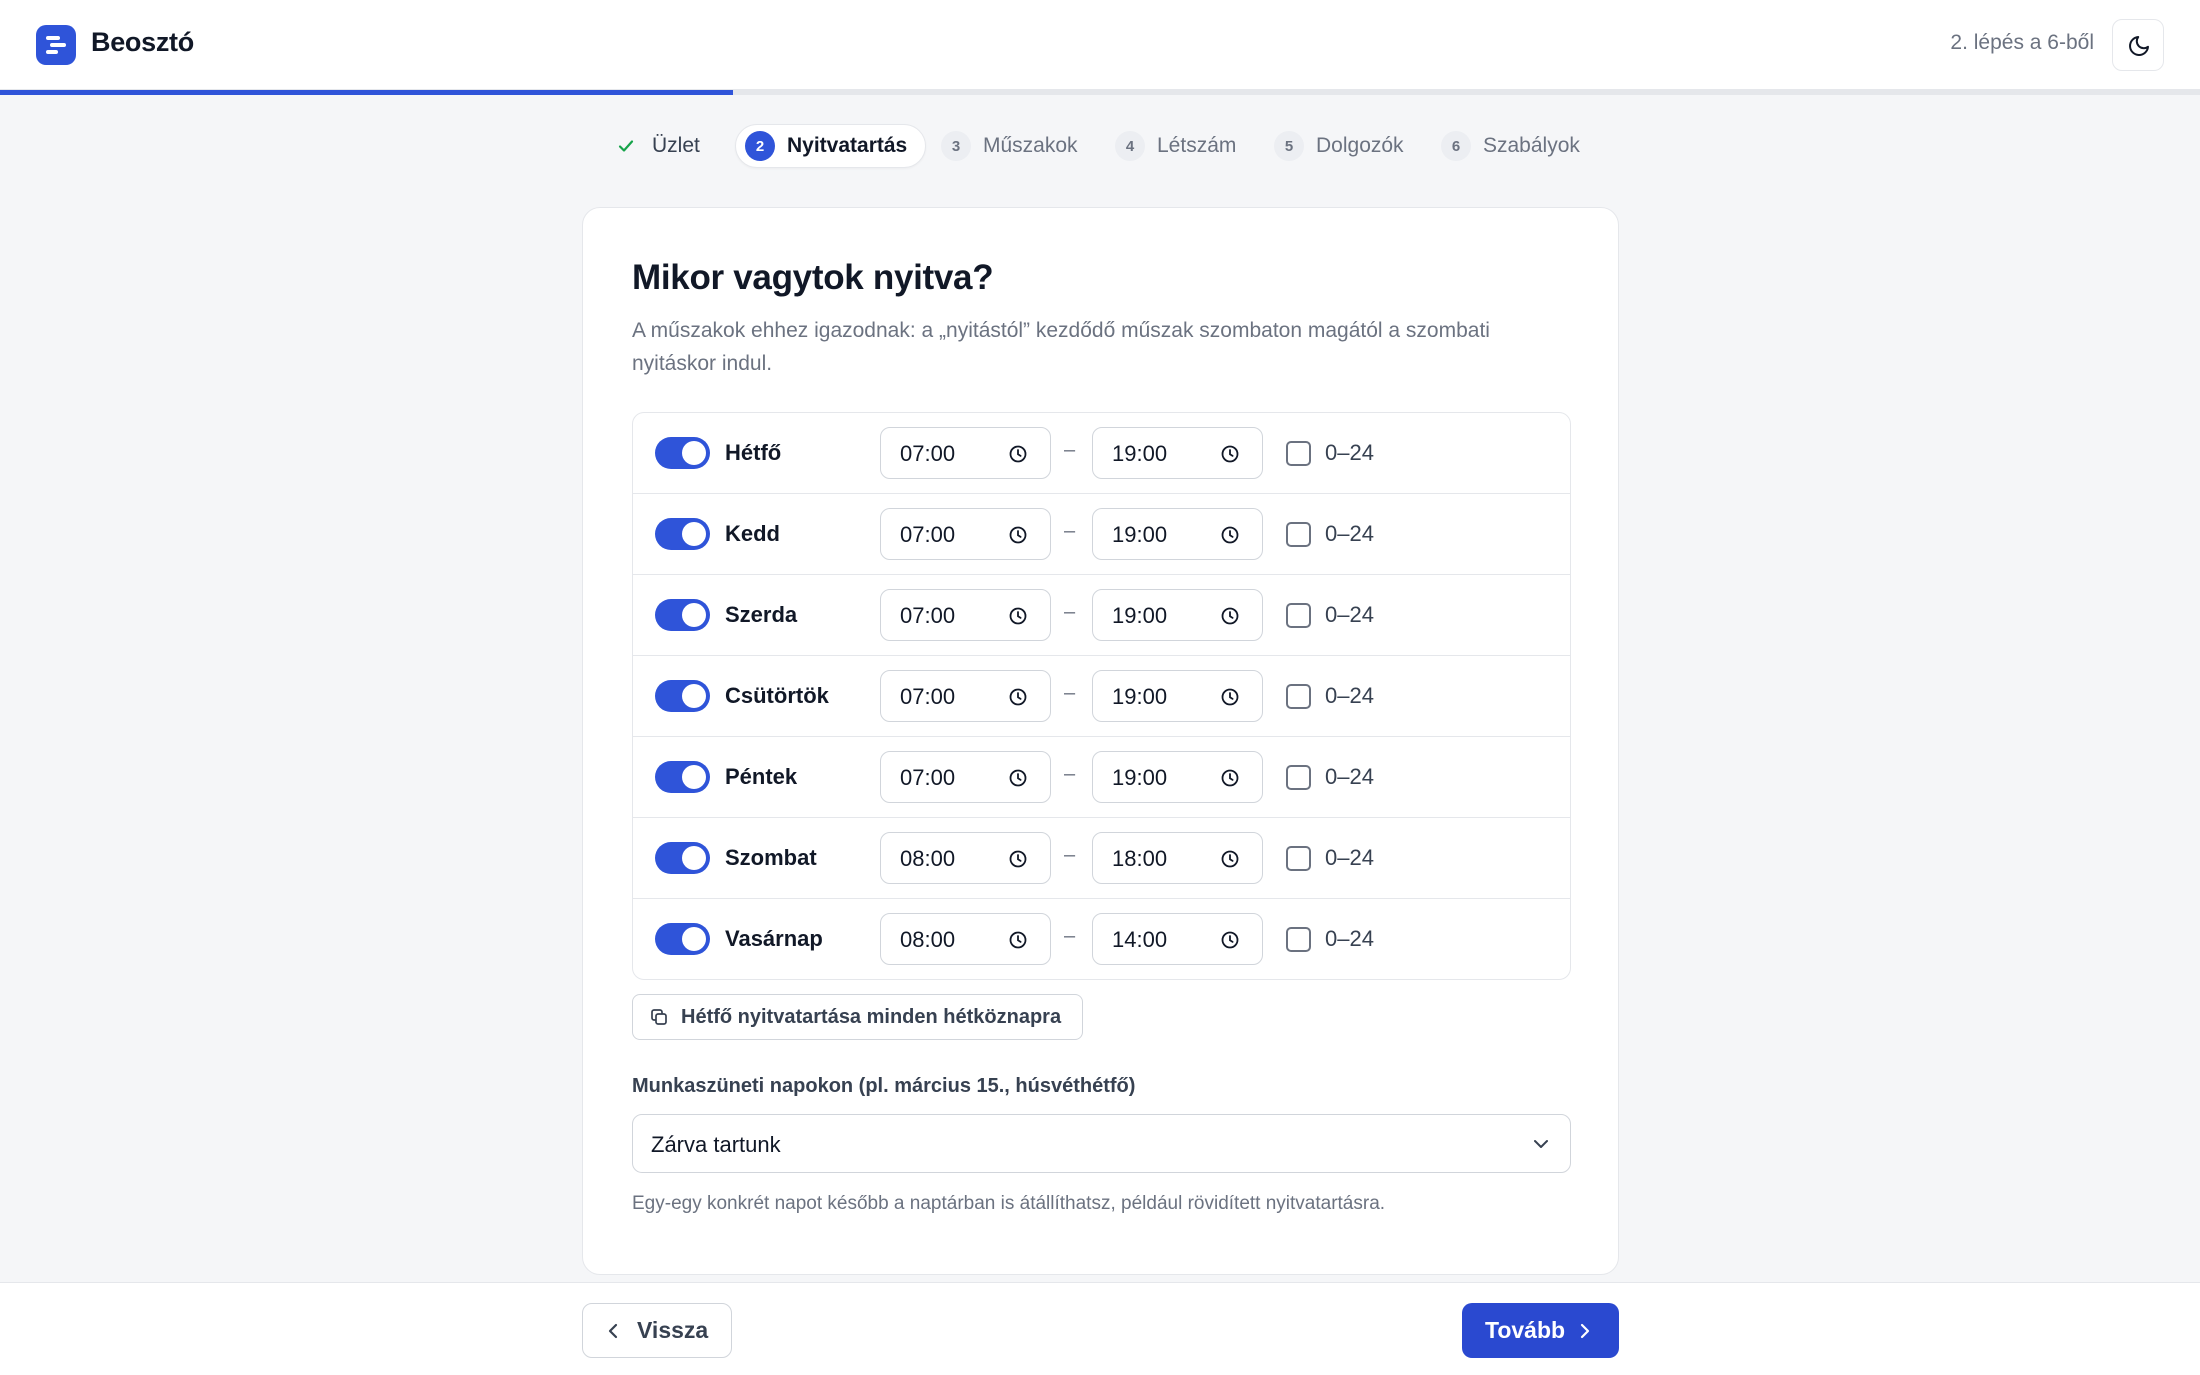 Image resolution: width=2200 pixels, height=1375 pixels. I want to click on step-number: 3, so click(956, 146).